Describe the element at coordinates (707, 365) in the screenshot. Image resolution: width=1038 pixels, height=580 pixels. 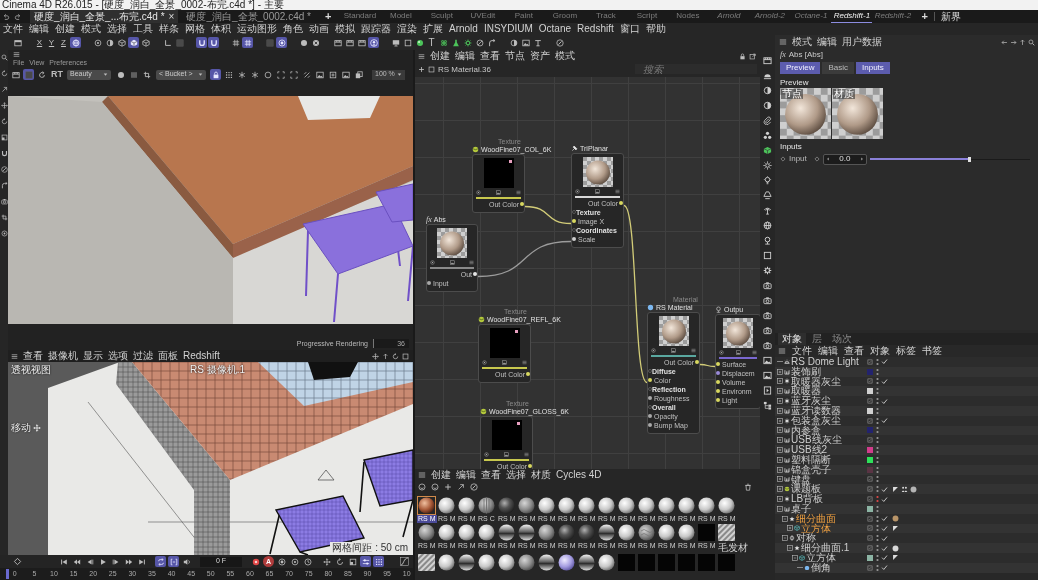
I see `node-link` at that location.